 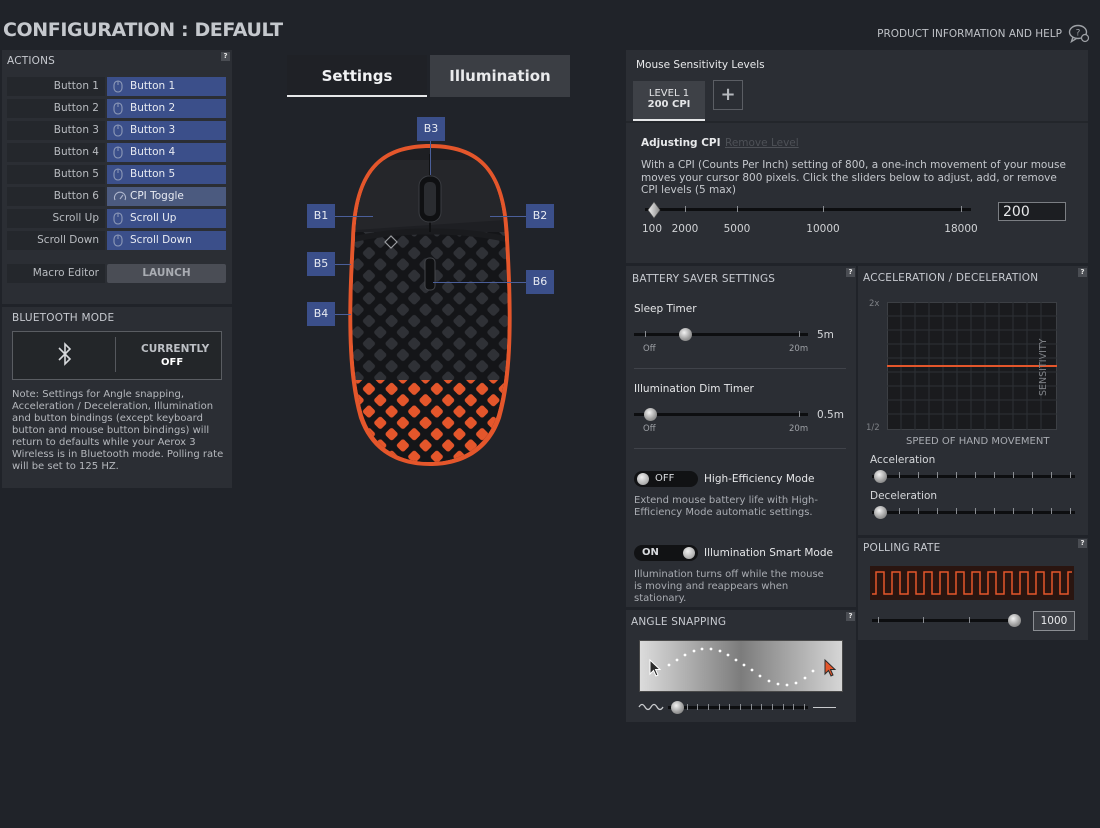 What do you see at coordinates (651, 708) in the screenshot?
I see `wave-icon` at bounding box center [651, 708].